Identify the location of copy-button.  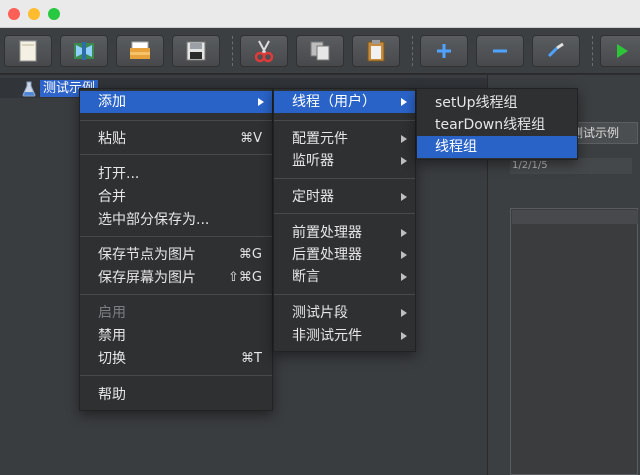
(320, 51).